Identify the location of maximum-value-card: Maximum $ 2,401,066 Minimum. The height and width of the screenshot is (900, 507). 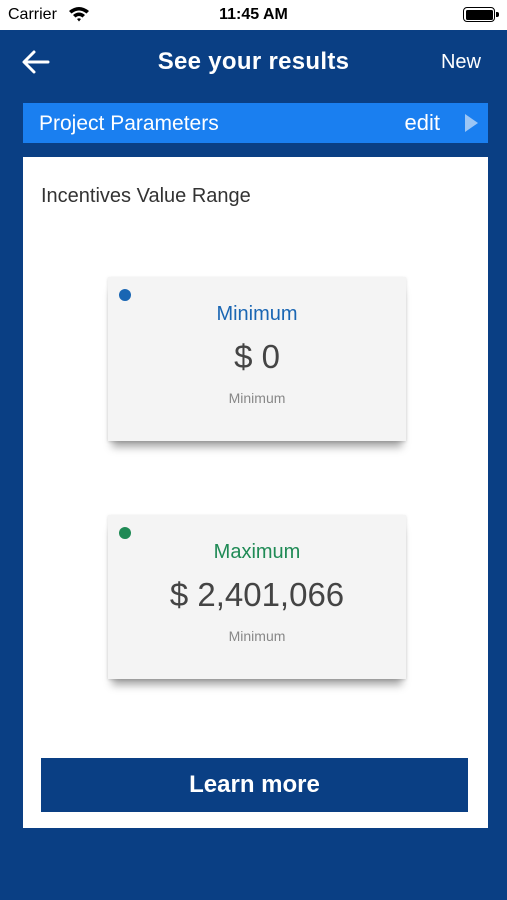
(257, 597).